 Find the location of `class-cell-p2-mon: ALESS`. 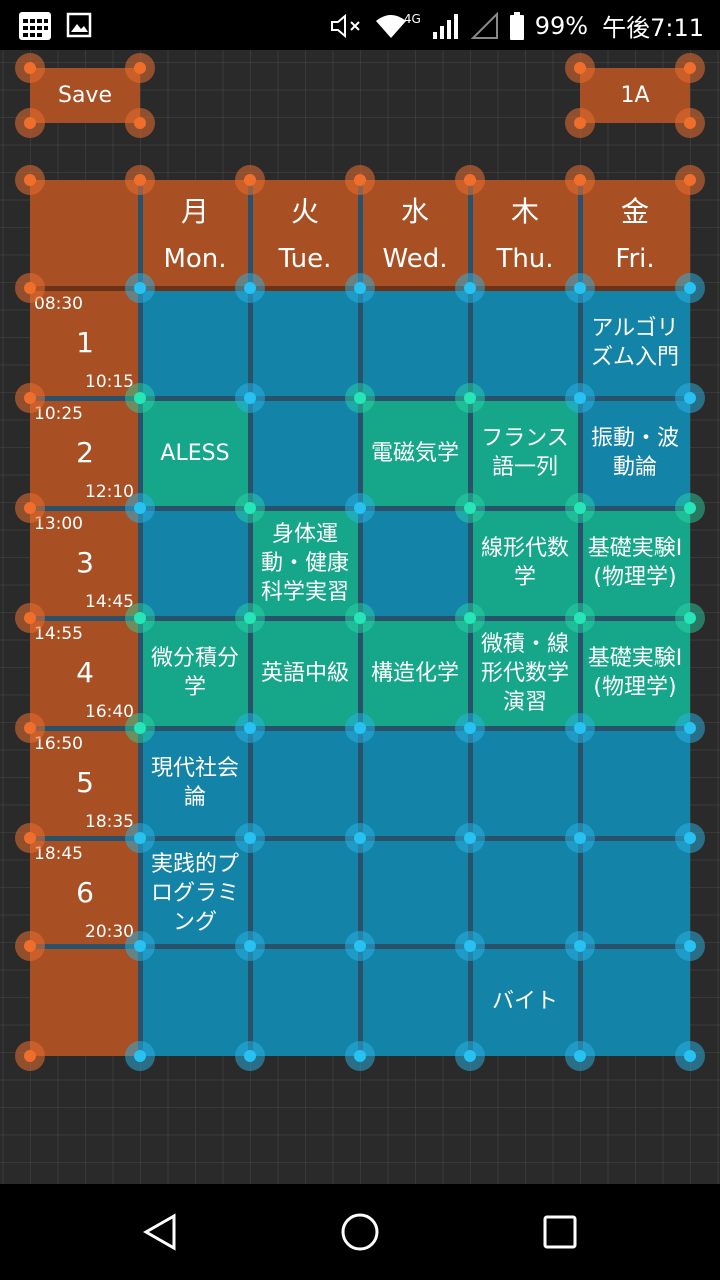

class-cell-p2-mon: ALESS is located at coordinates (195, 453).